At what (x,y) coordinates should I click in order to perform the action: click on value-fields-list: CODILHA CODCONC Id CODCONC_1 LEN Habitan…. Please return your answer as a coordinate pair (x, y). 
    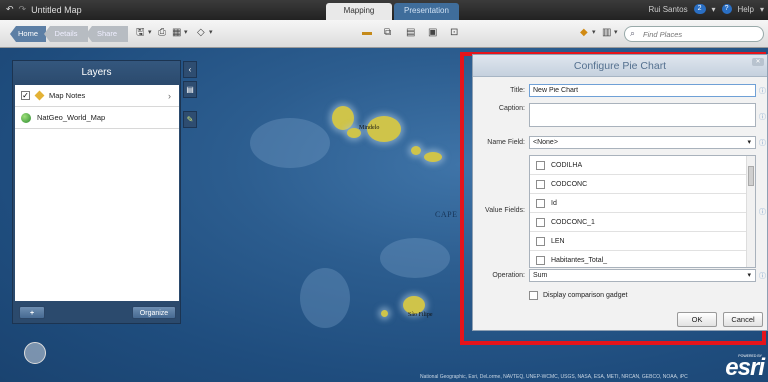
    Looking at the image, I should click on (642, 211).